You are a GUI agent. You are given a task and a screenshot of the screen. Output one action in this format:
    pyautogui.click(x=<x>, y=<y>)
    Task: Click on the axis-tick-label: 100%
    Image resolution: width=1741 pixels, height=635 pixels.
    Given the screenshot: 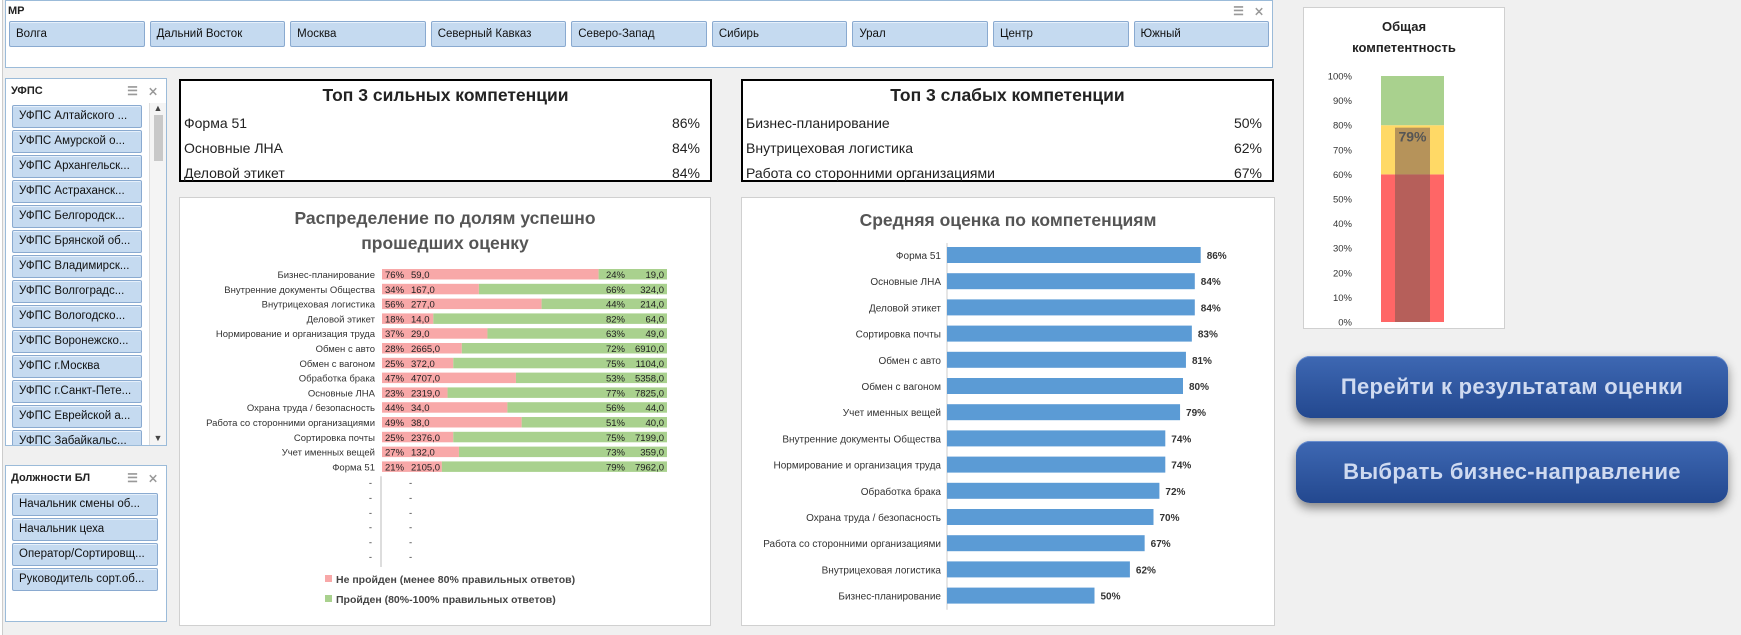 What is the action you would take?
    pyautogui.click(x=1340, y=77)
    